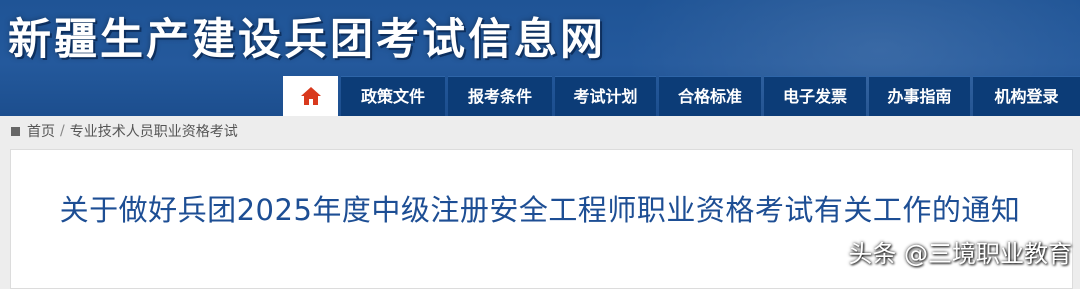 The width and height of the screenshot is (1080, 289). I want to click on breadcrumb-marker-icon, so click(15, 131).